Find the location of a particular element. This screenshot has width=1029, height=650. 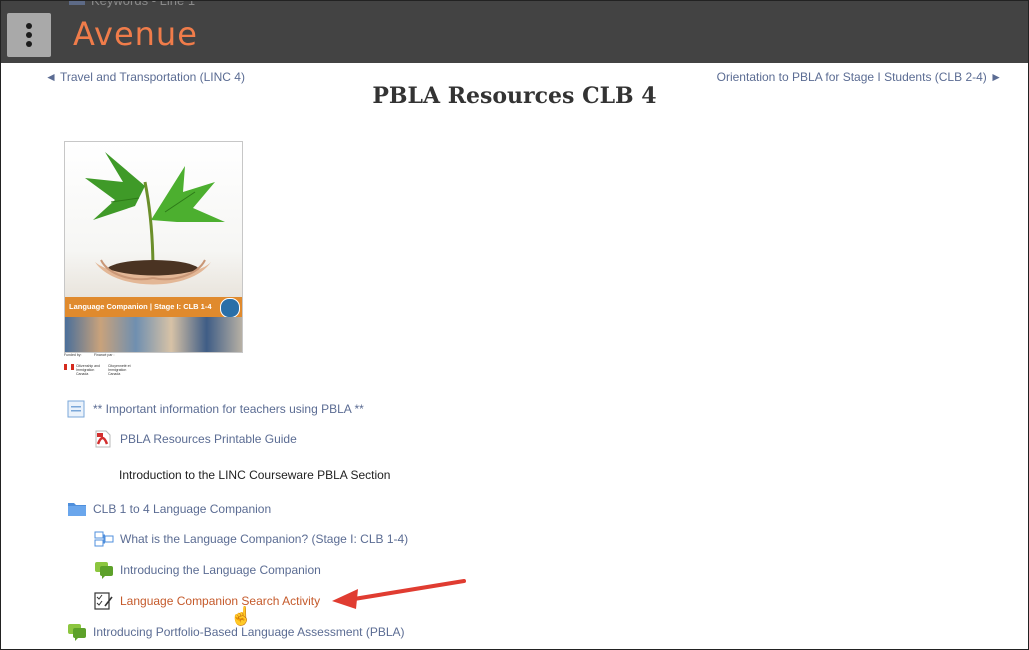

hand-cursor-icon: ☝ is located at coordinates (241, 616).